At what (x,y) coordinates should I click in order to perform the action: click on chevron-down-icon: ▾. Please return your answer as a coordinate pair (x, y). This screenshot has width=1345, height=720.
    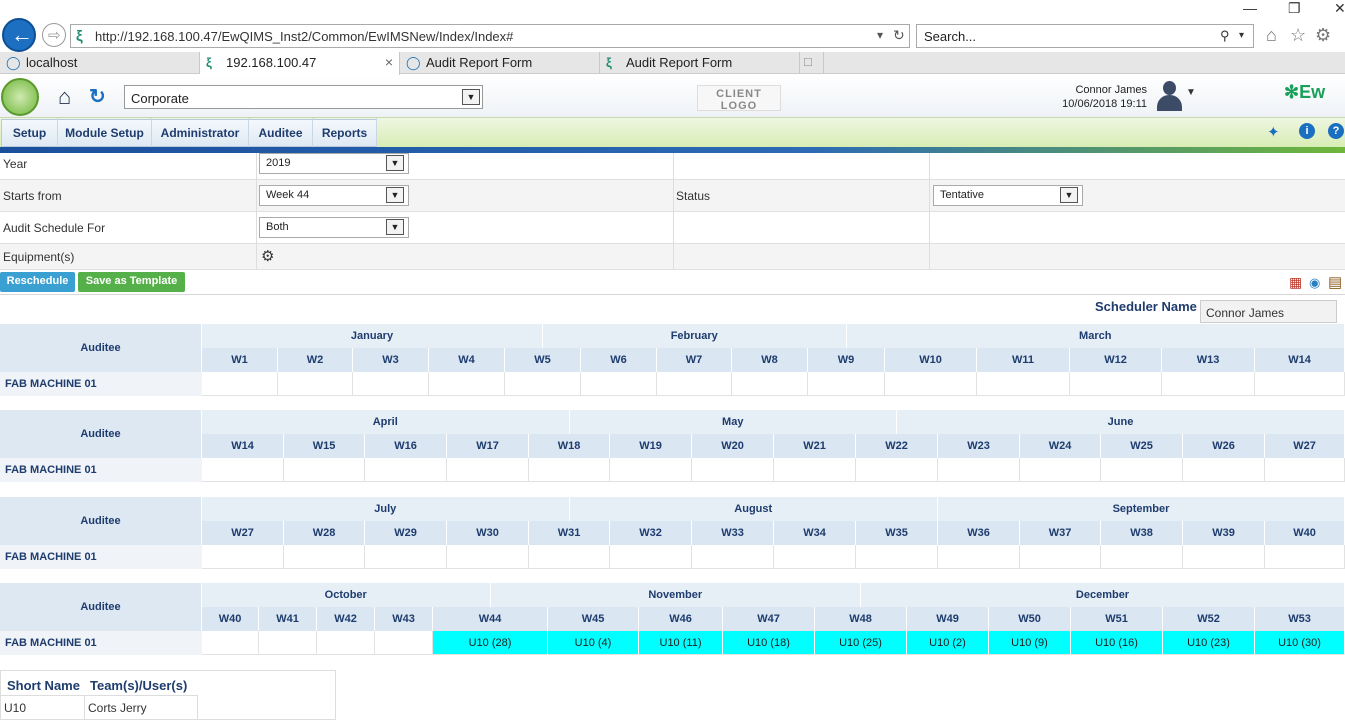
    Looking at the image, I should click on (1241, 35).